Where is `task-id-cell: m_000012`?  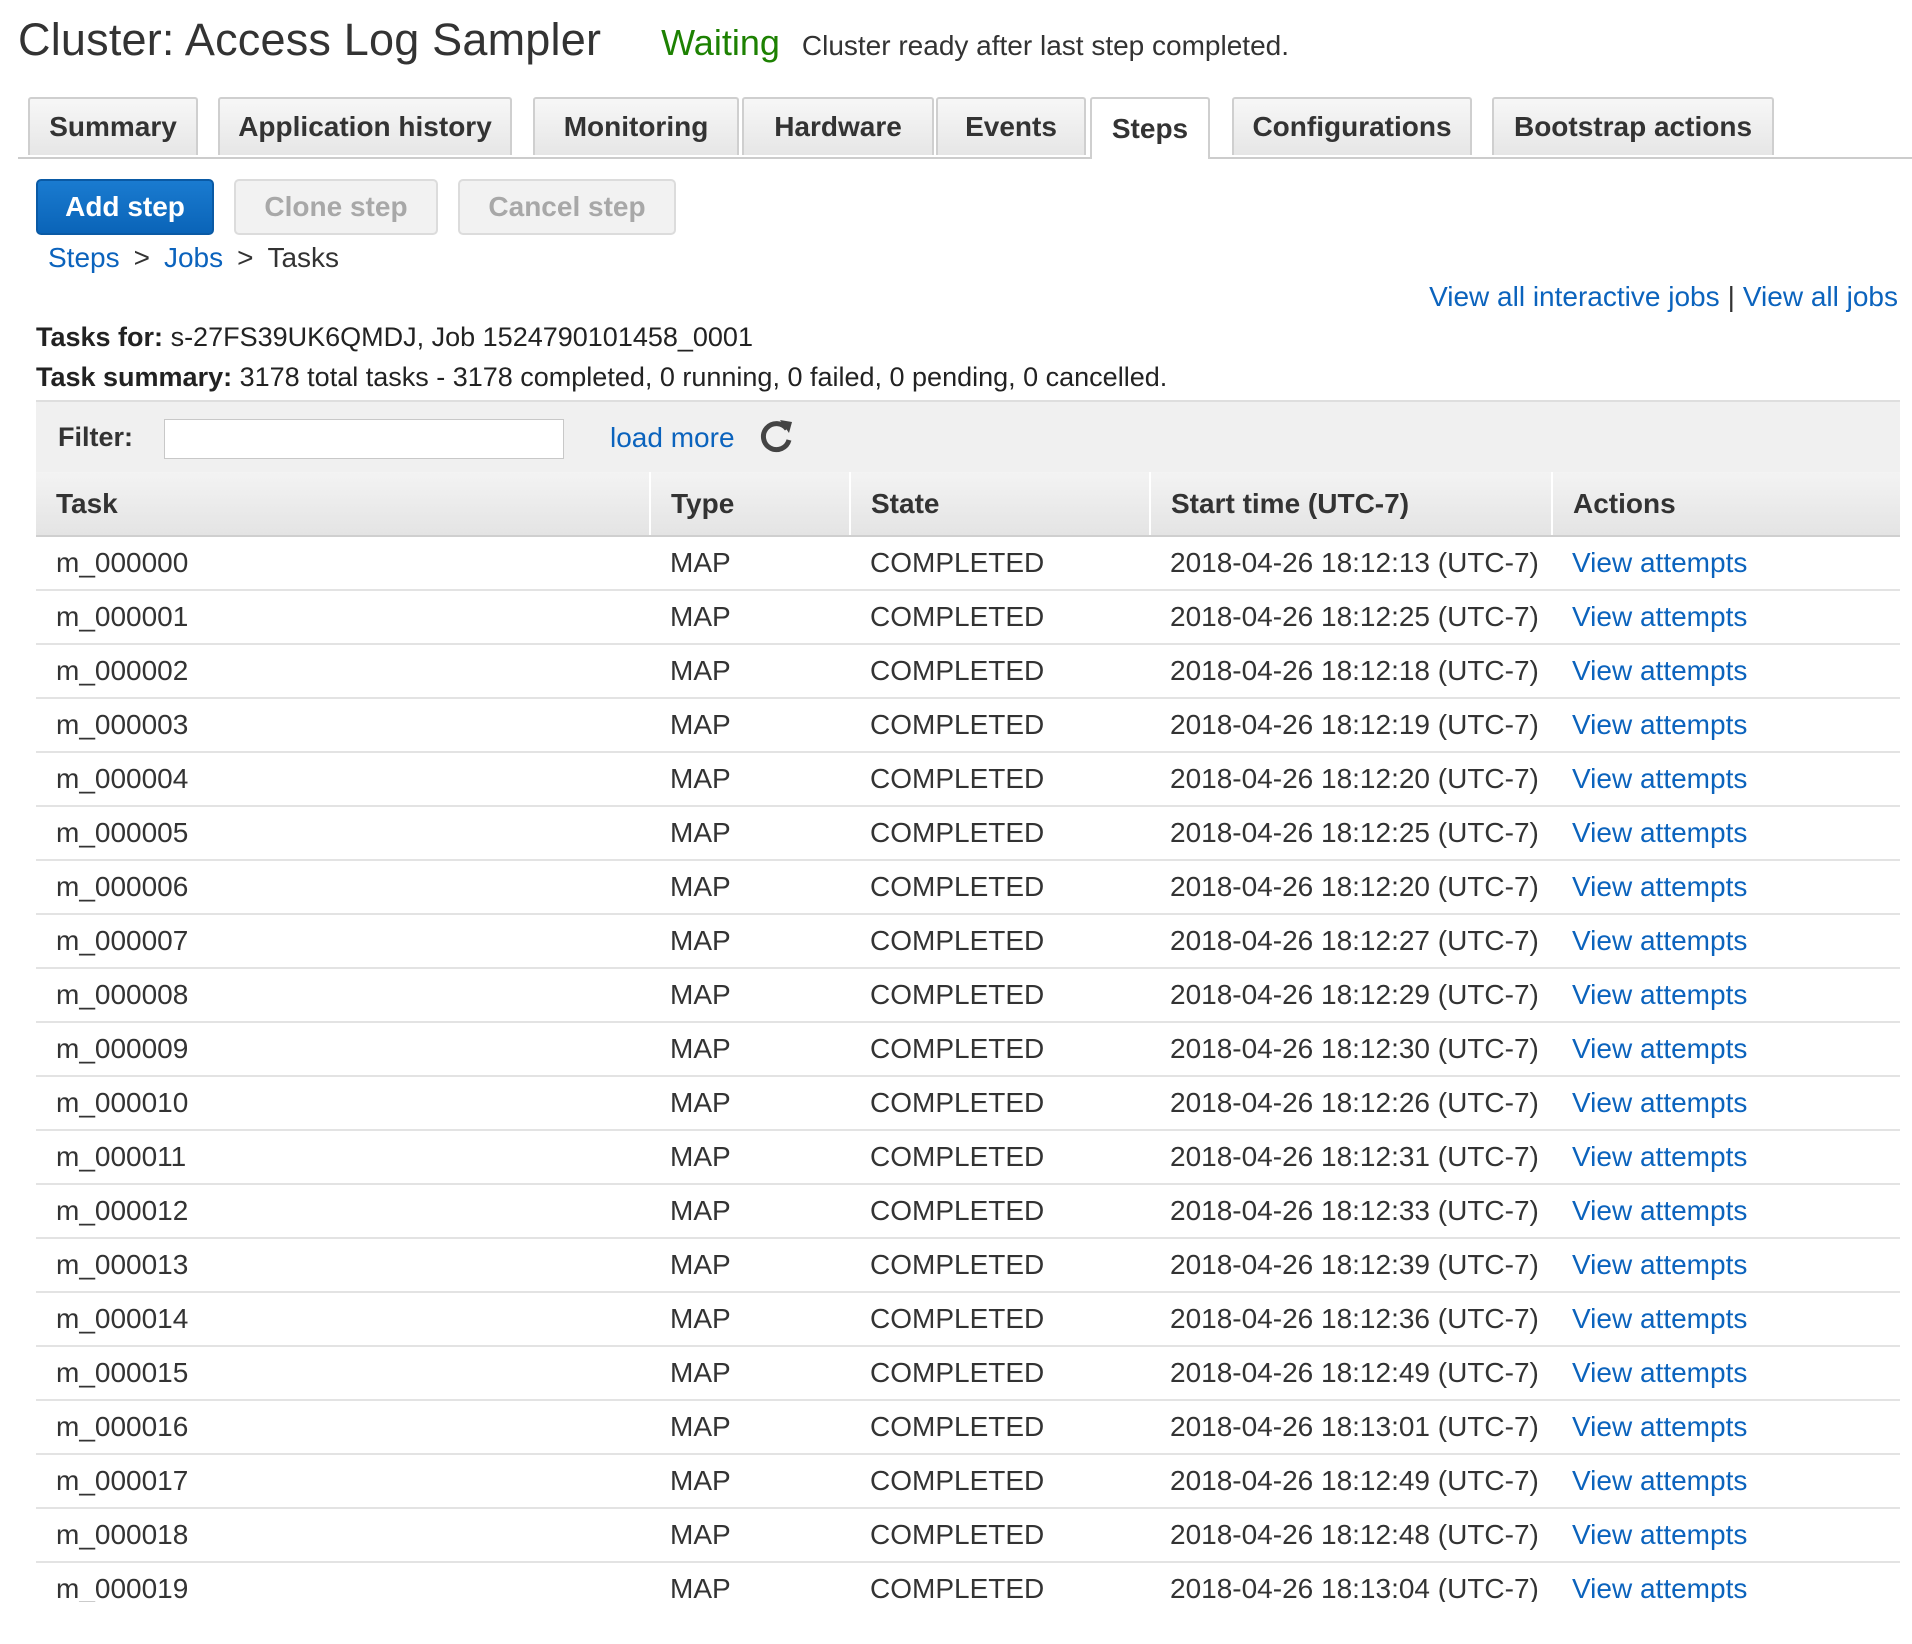 task-id-cell: m_000012 is located at coordinates (343, 1211).